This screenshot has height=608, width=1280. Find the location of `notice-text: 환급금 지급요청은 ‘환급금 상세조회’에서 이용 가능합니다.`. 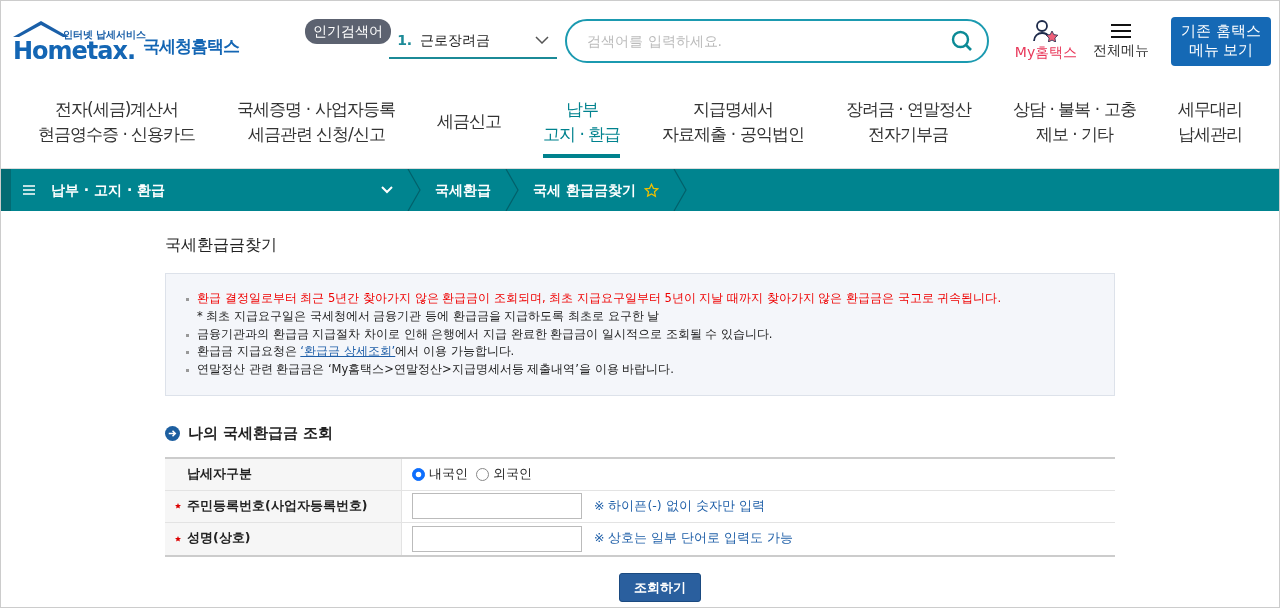

notice-text: 환급금 지급요청은 ‘환급금 상세조회’에서 이용 가능합니다. is located at coordinates (356, 352).